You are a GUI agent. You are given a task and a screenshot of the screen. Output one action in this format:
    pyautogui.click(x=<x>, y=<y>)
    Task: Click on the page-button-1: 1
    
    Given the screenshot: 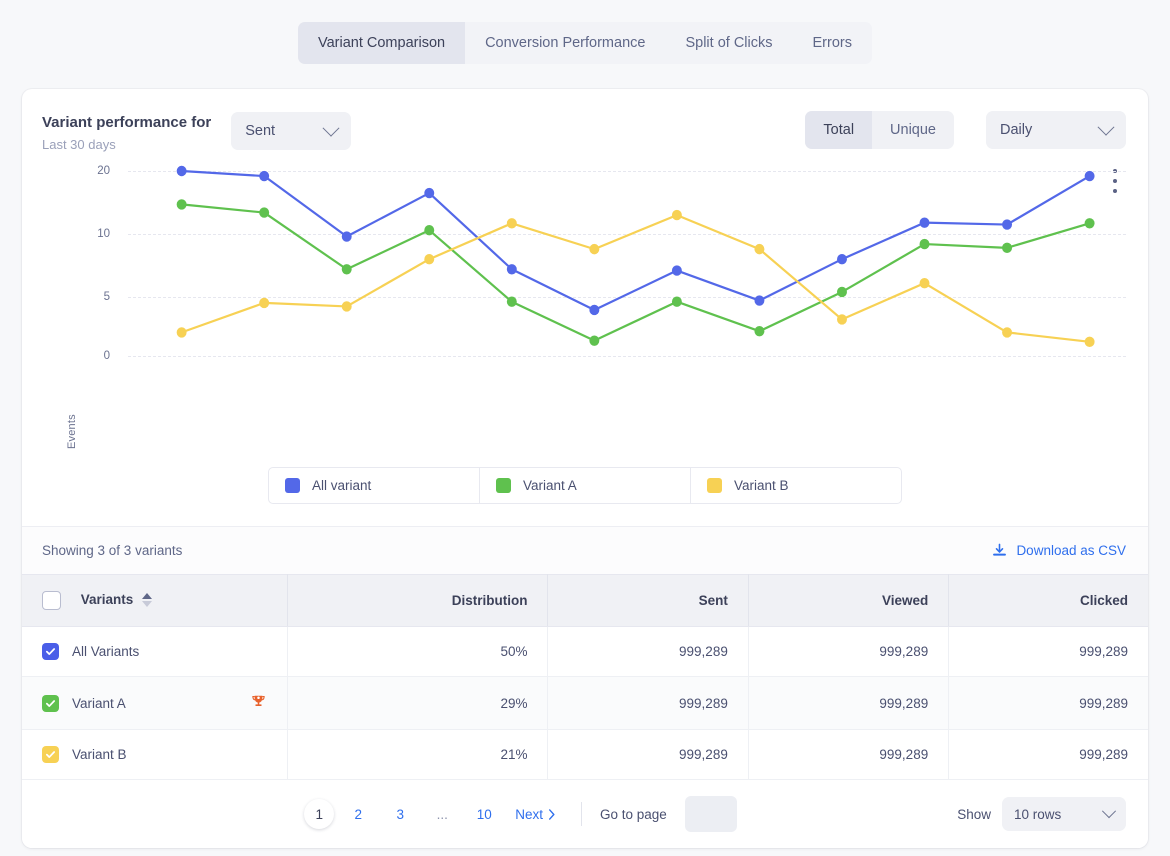 What is the action you would take?
    pyautogui.click(x=319, y=814)
    